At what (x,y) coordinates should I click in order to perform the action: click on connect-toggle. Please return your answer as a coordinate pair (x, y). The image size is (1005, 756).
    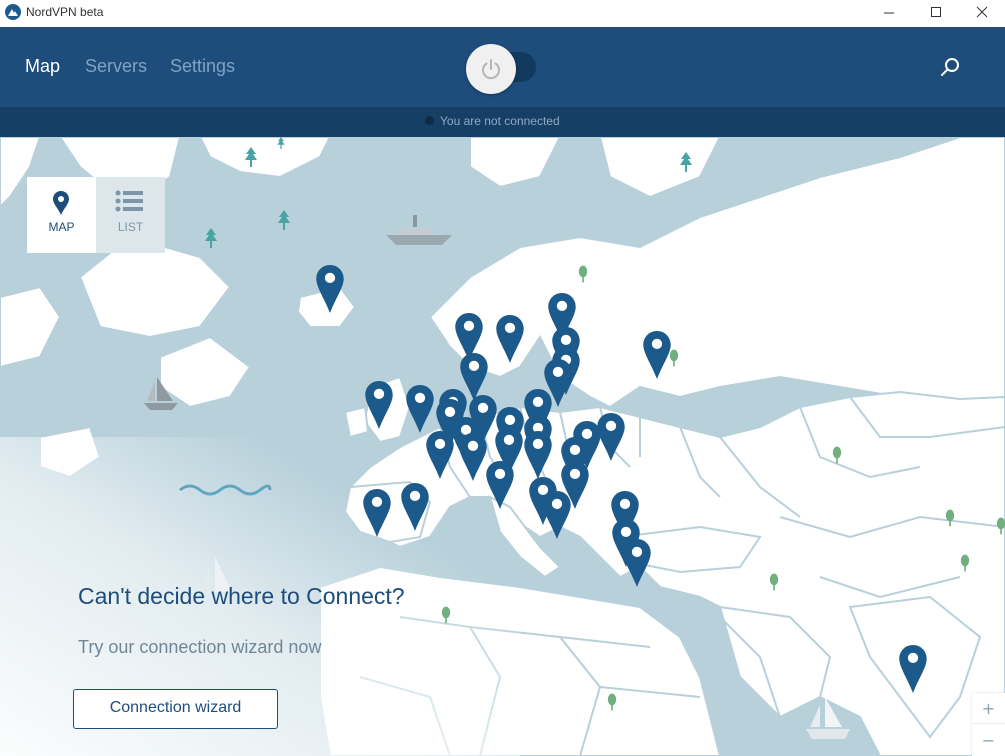
    Looking at the image, I should click on (501, 69).